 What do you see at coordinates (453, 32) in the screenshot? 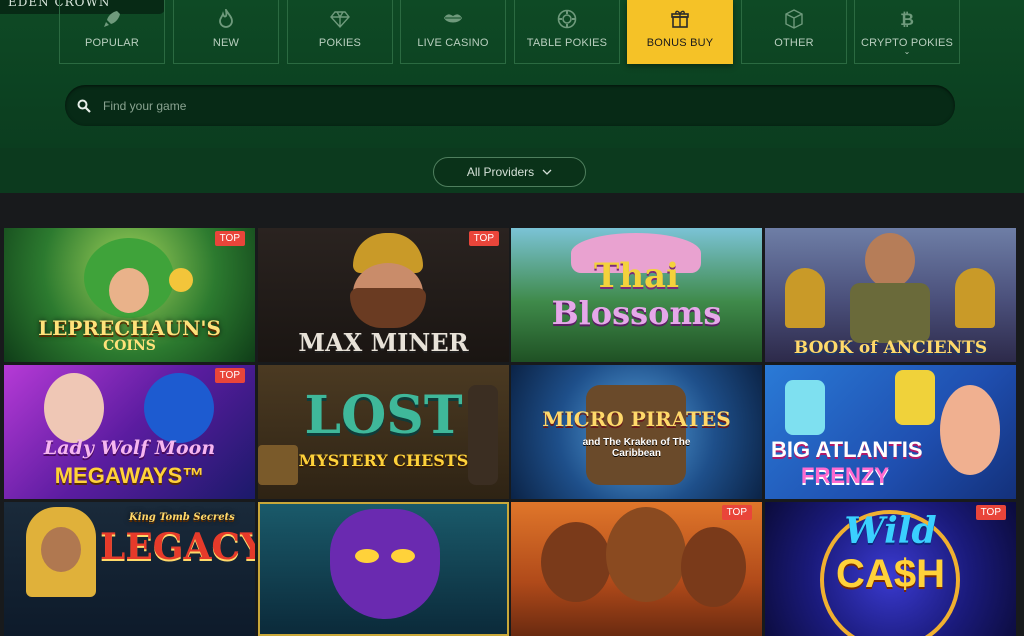
I see `category-live-casino: LIVE CASINO` at bounding box center [453, 32].